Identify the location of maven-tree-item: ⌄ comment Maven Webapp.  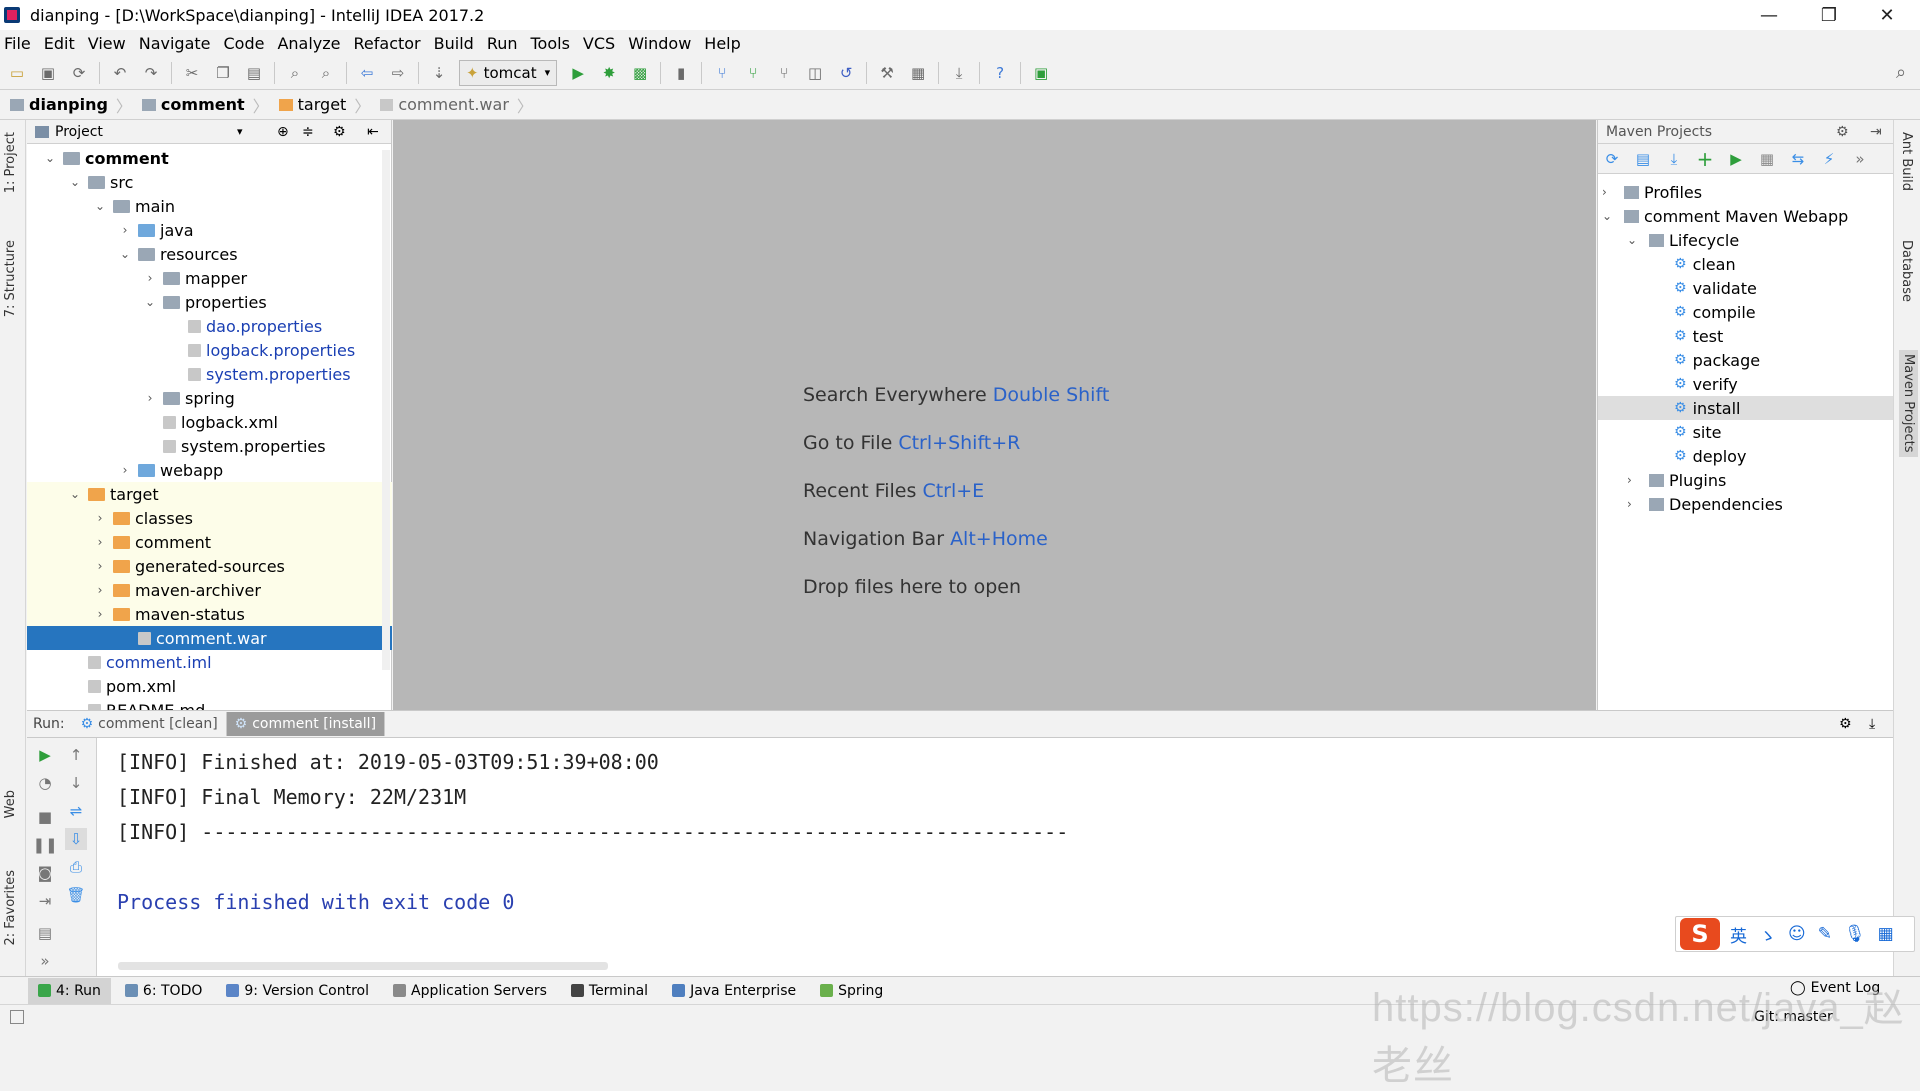
(1746, 216).